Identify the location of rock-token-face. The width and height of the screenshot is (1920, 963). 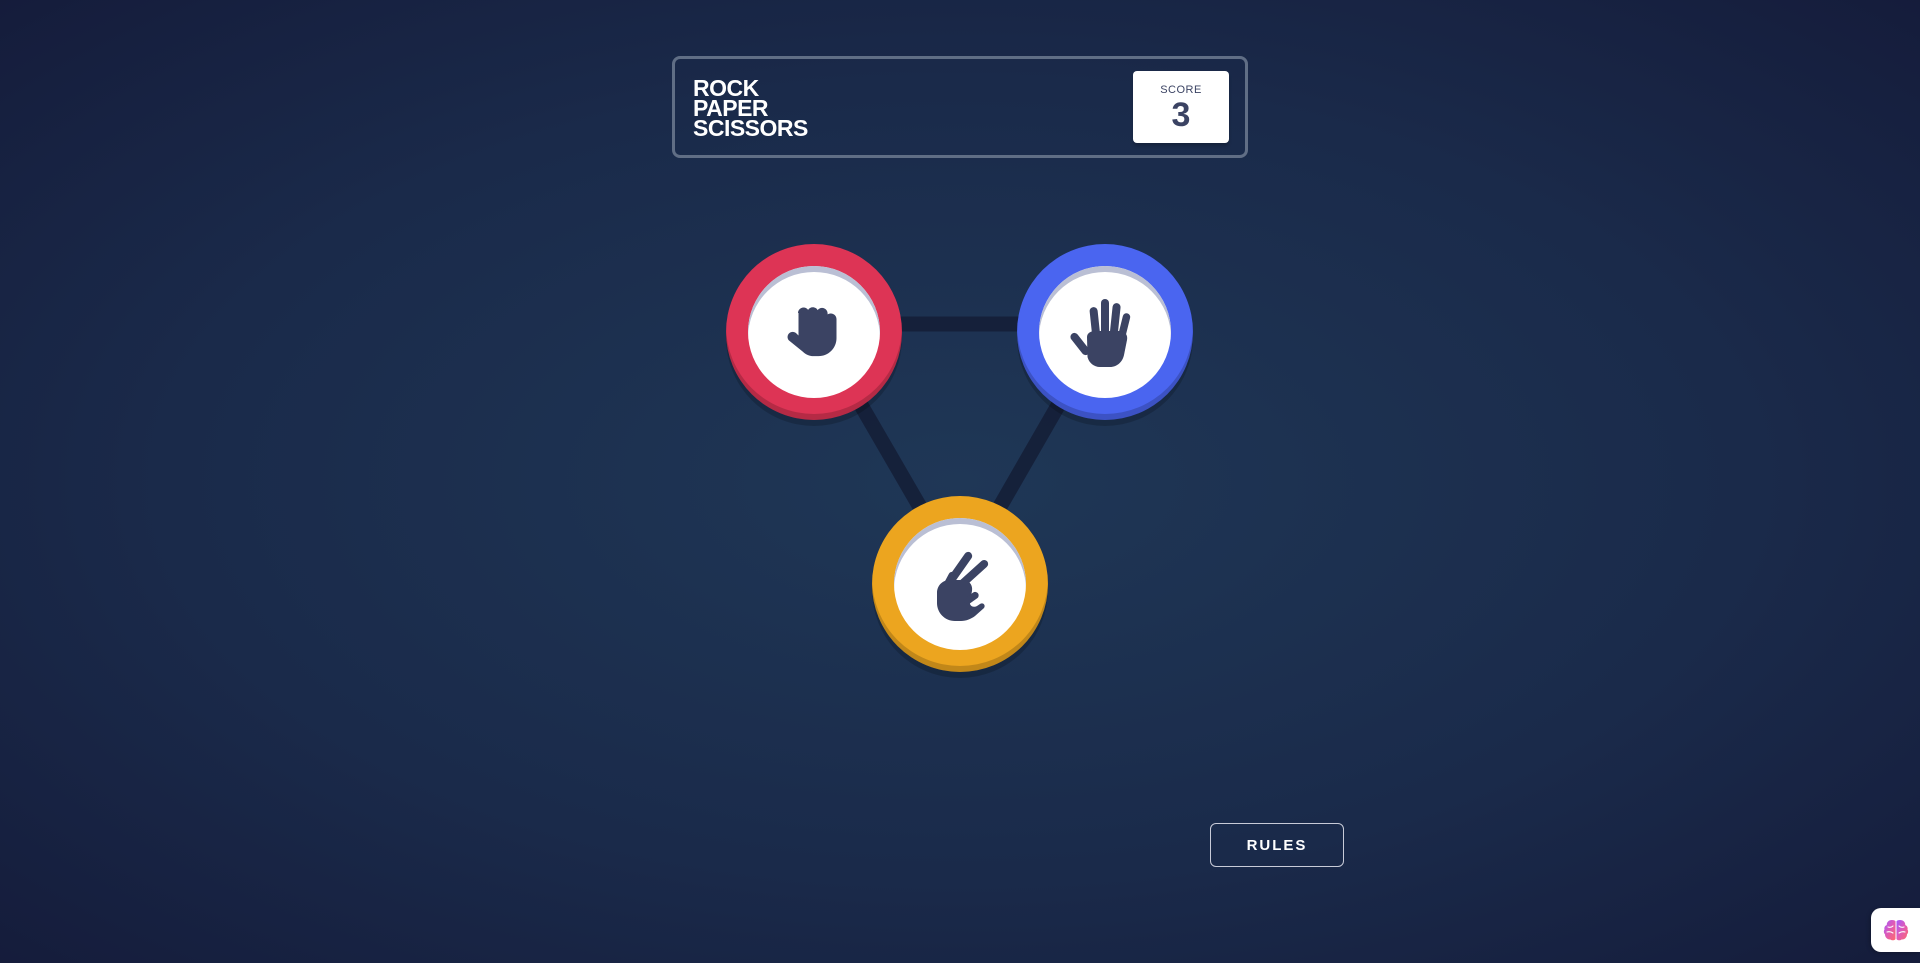
(814, 332).